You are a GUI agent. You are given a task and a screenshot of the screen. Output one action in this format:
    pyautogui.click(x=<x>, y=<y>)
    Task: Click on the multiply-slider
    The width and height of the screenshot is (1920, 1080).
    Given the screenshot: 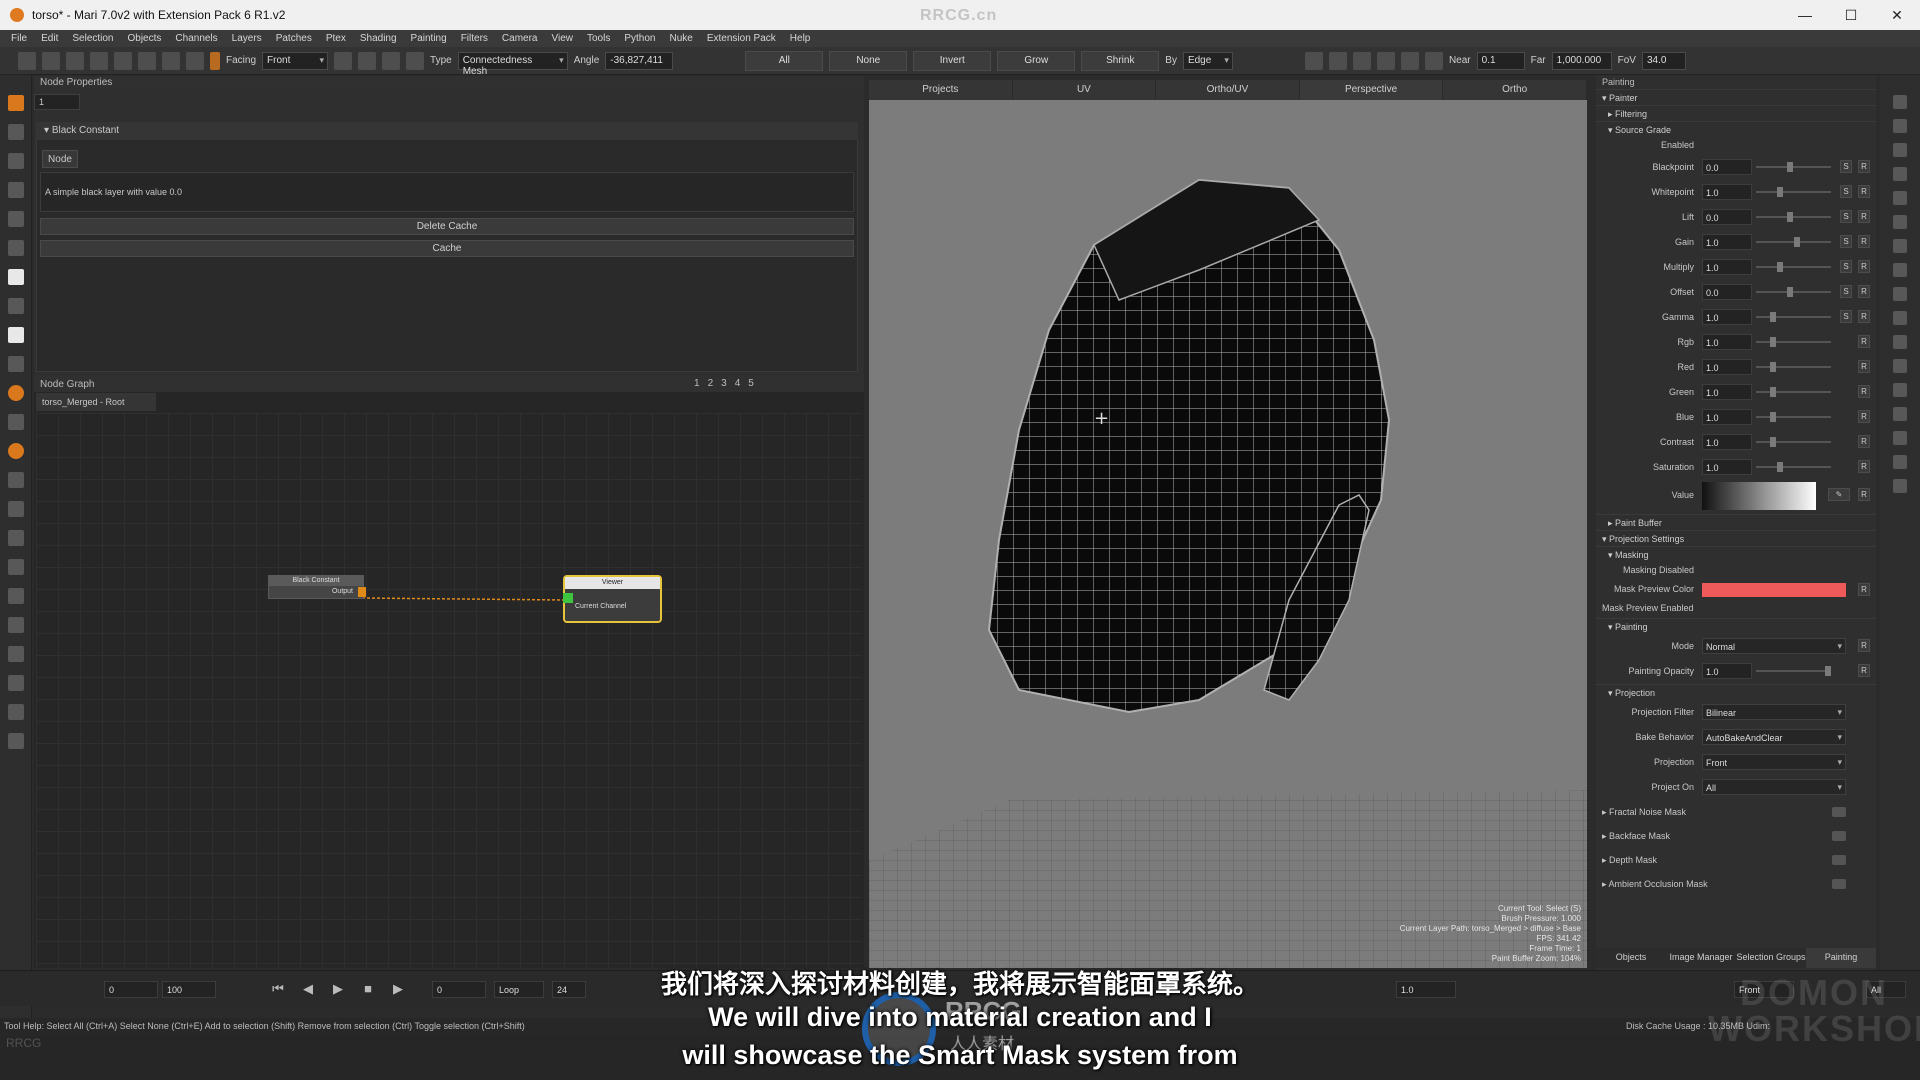 What is the action you would take?
    pyautogui.click(x=1793, y=267)
    